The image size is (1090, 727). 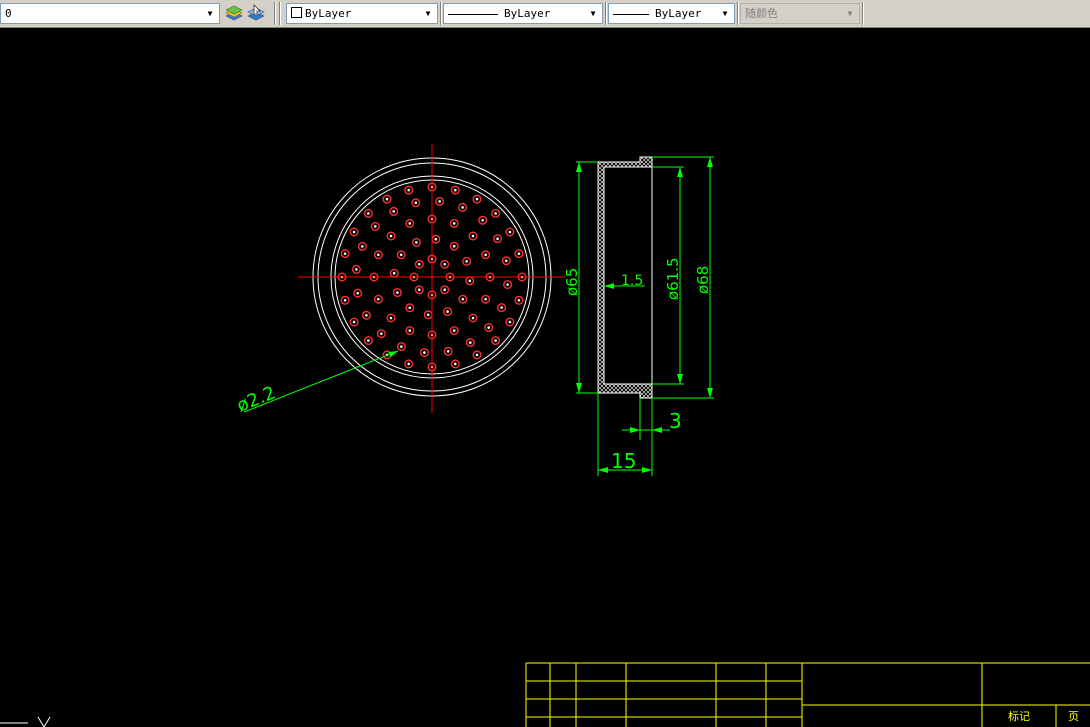 I want to click on hole-dia-label: ø2.2, so click(x=256, y=399).